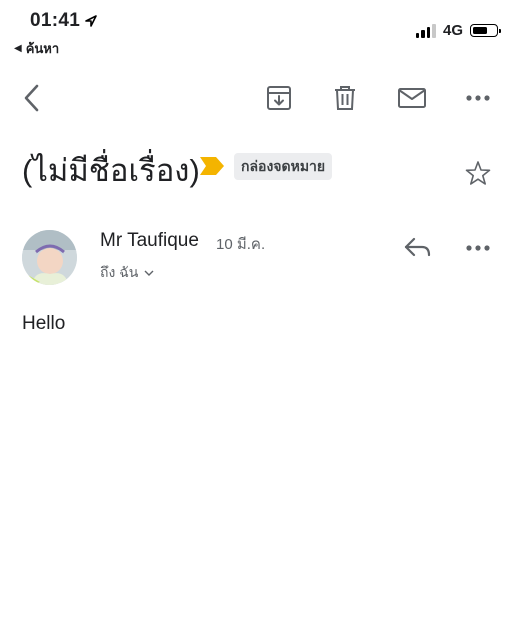  I want to click on delete-button, so click(345, 98).